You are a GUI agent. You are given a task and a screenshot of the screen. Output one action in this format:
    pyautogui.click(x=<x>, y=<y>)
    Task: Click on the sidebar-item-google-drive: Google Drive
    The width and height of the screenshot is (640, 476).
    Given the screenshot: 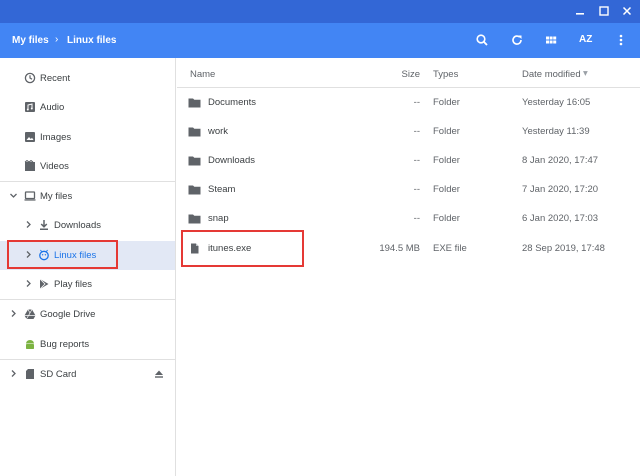 What is the action you would take?
    pyautogui.click(x=87, y=314)
    